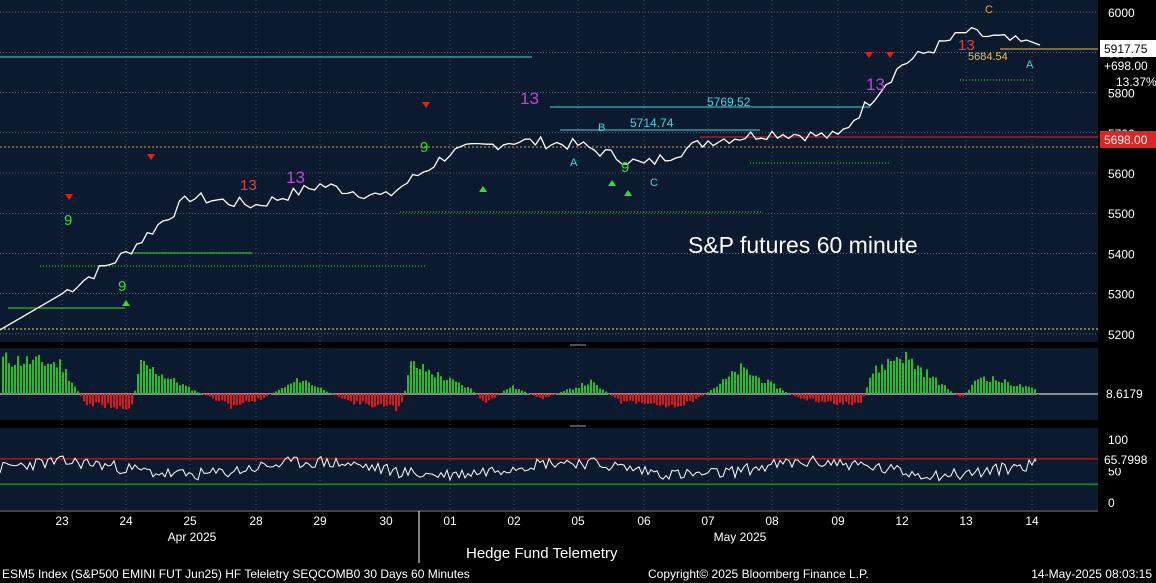  I want to click on y-tick-label: 5400, so click(1121, 254).